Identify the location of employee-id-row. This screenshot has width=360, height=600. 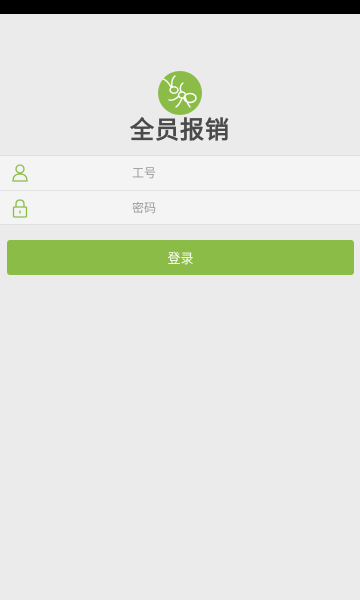
(180, 173).